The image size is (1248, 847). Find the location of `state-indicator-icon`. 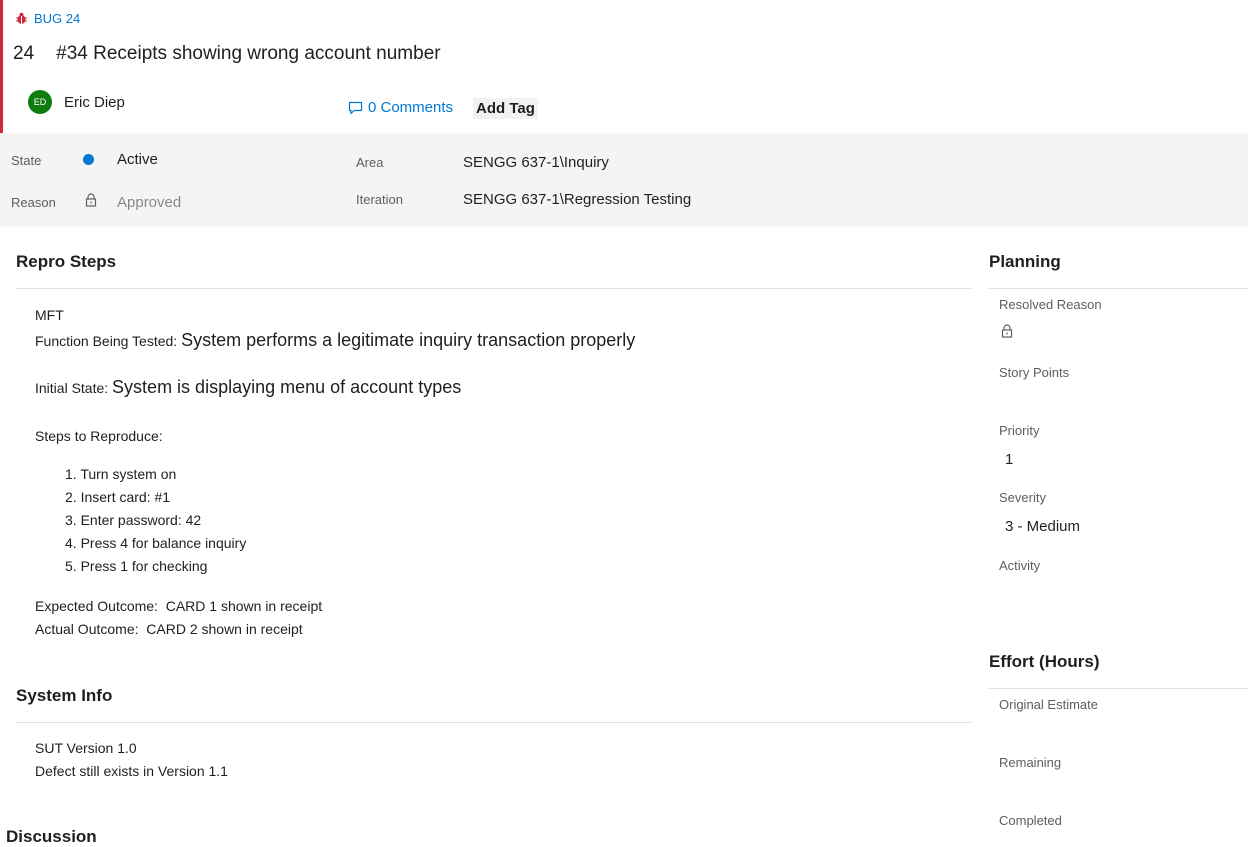

state-indicator-icon is located at coordinates (88, 159).